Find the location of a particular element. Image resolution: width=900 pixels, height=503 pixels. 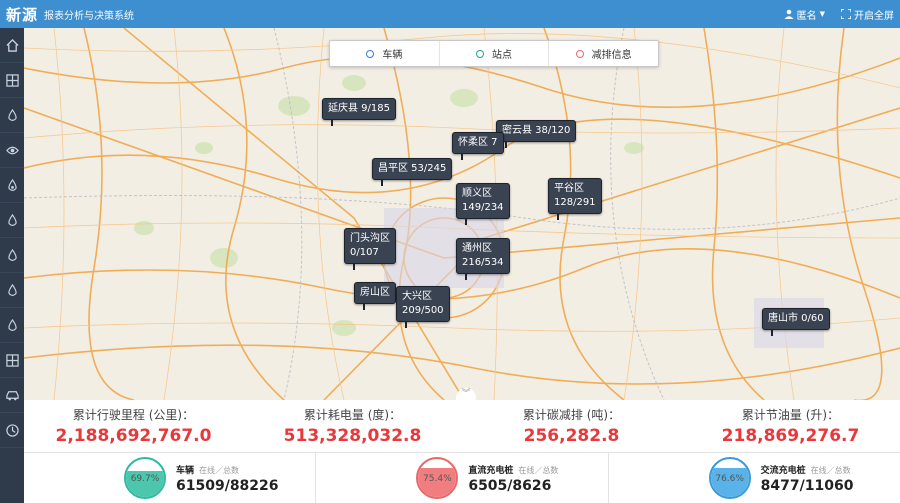

home-icon is located at coordinates (12, 45).